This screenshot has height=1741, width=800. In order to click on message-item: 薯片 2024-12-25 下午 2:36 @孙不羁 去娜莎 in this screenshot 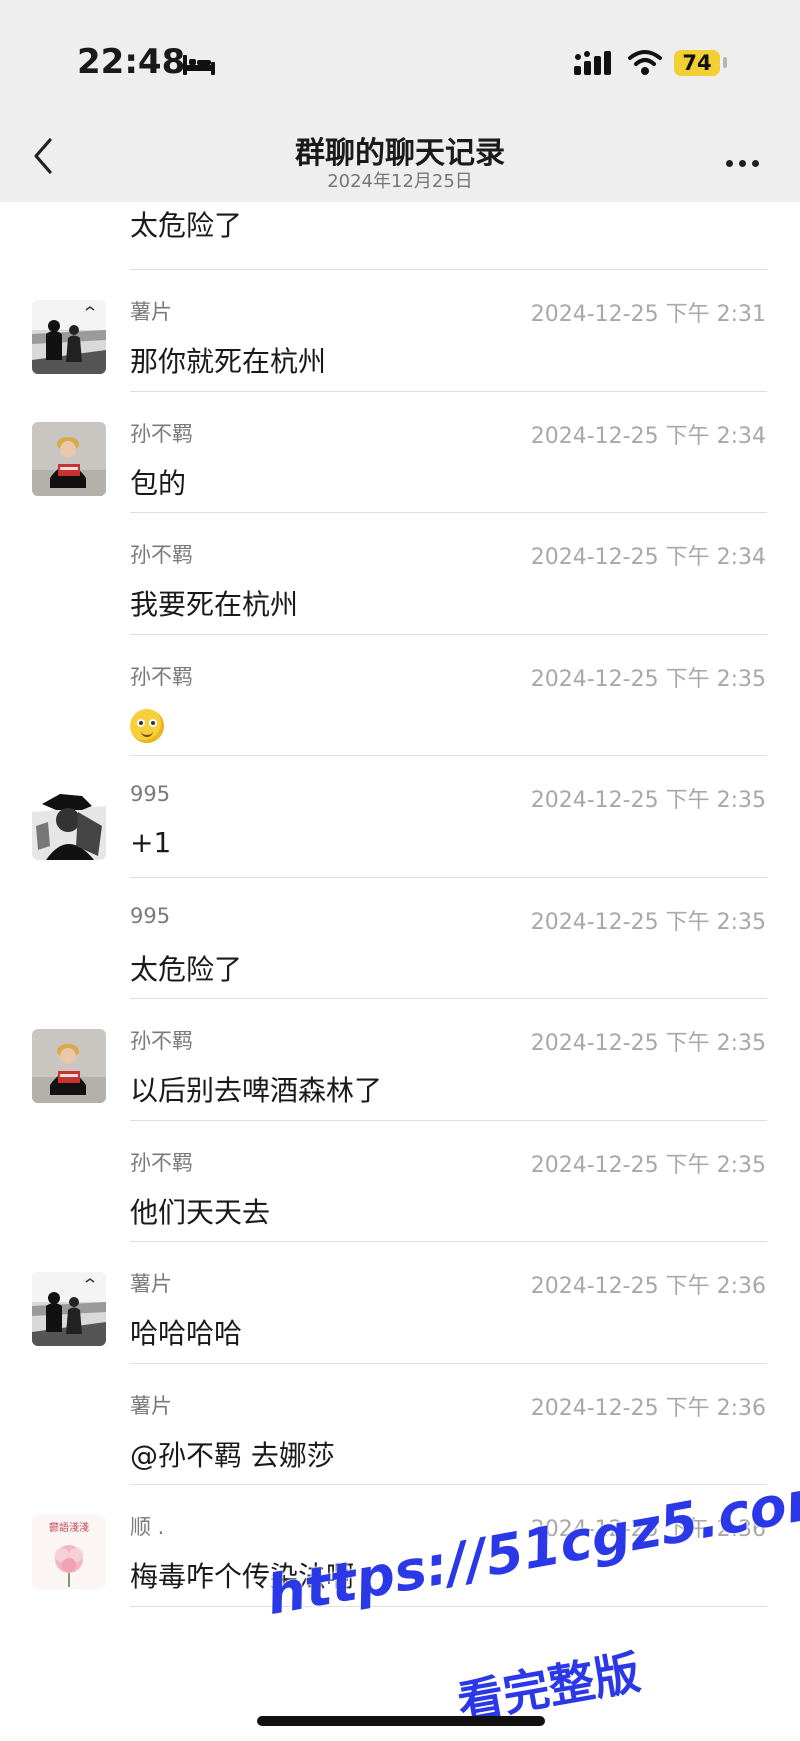, I will do `click(400, 1424)`.